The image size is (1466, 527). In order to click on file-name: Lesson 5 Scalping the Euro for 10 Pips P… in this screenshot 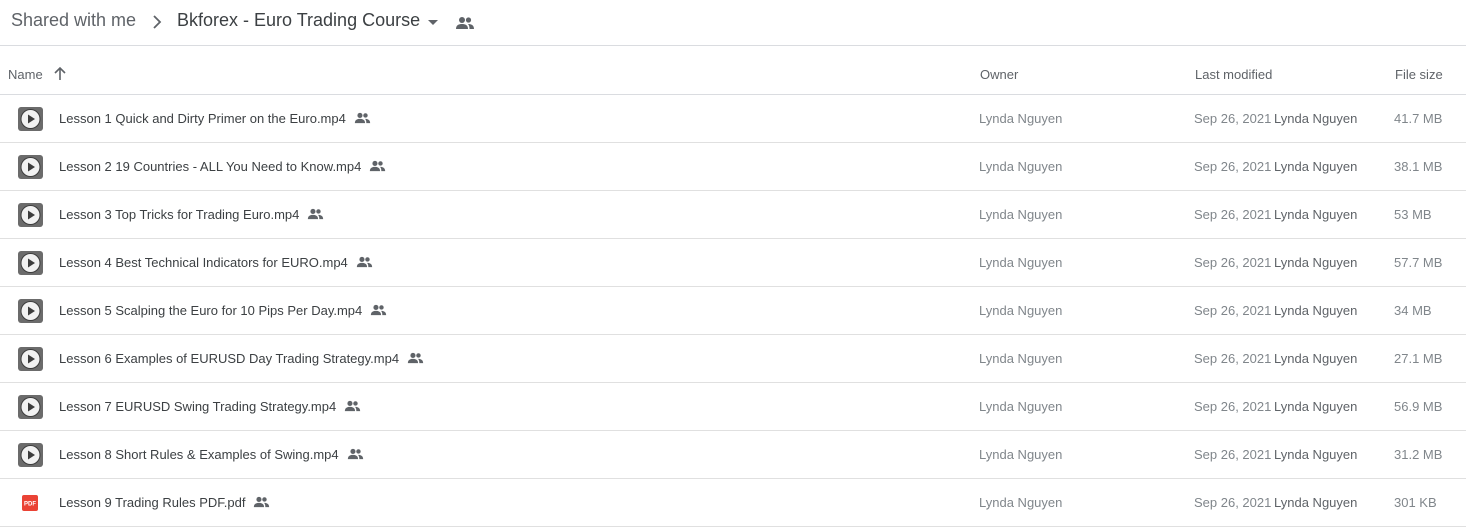, I will do `click(223, 310)`.